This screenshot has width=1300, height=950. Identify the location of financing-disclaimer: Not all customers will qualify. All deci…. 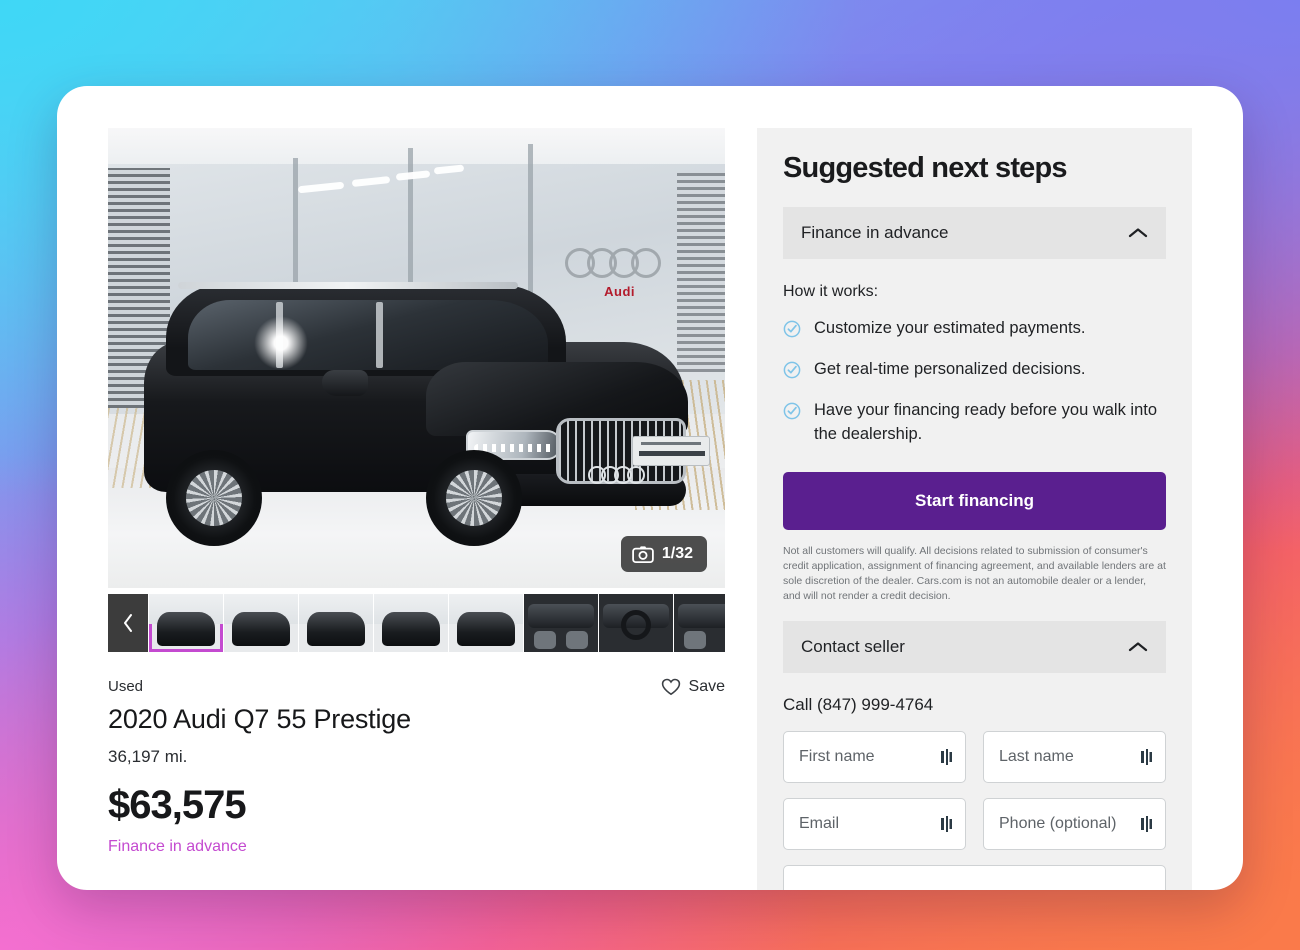
(974, 573).